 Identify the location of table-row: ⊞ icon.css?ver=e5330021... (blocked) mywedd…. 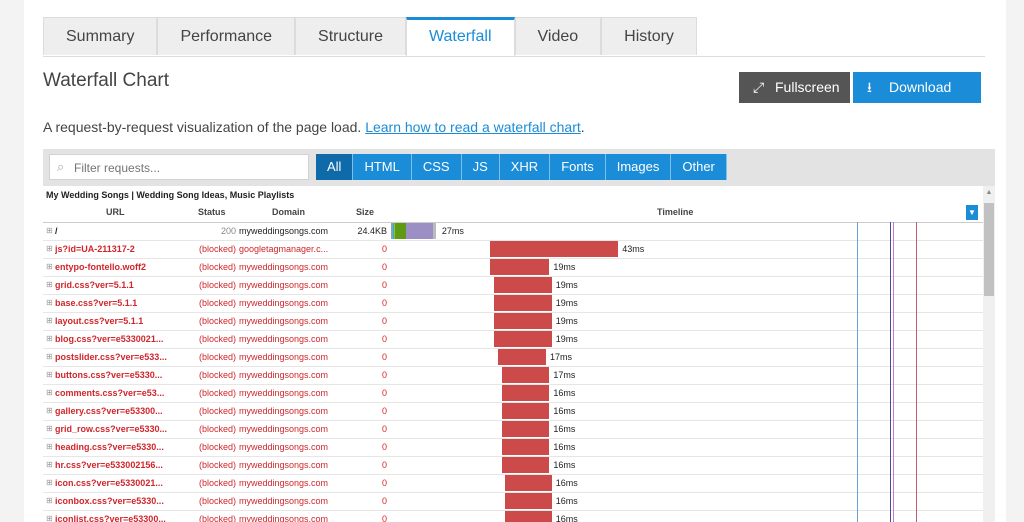
(513, 483).